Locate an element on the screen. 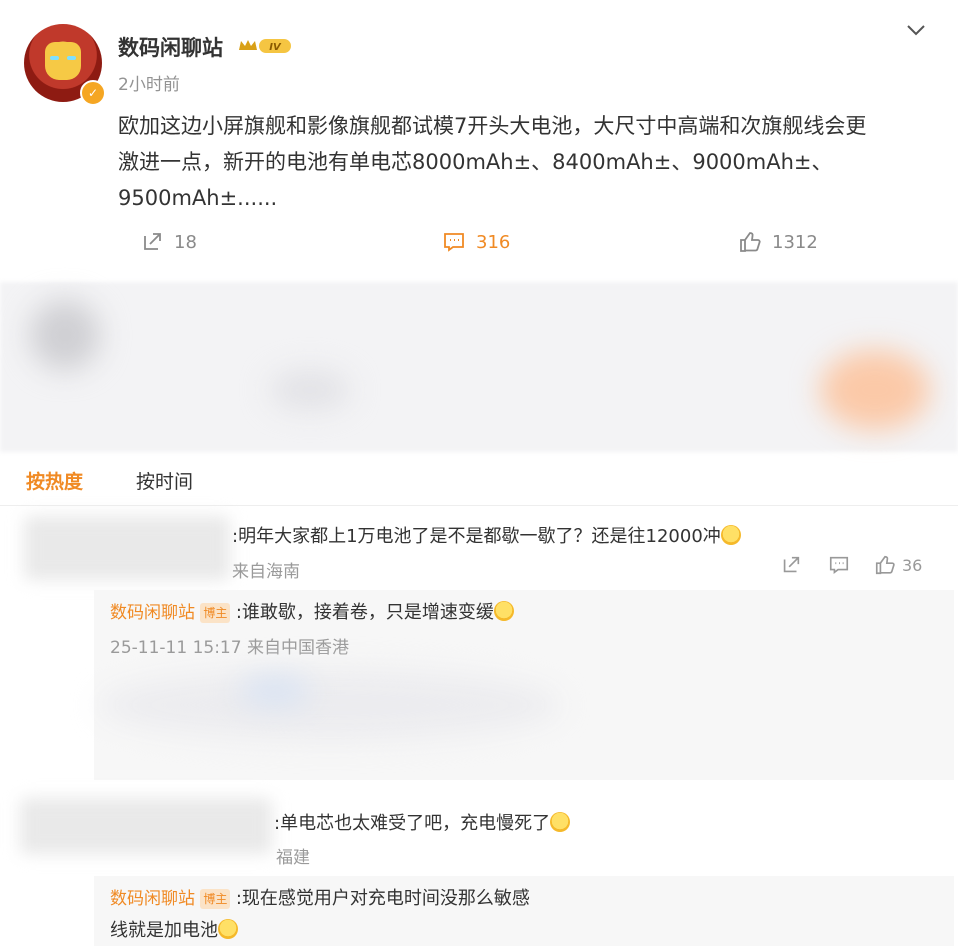 This screenshot has height=946, width=958. comment-button: 316 is located at coordinates (476, 242).